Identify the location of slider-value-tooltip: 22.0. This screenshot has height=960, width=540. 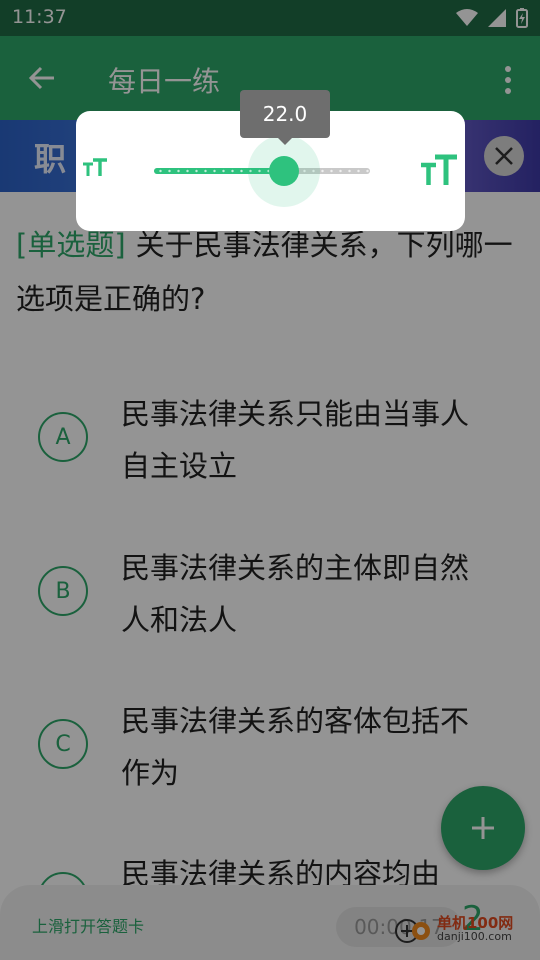
(285, 117).